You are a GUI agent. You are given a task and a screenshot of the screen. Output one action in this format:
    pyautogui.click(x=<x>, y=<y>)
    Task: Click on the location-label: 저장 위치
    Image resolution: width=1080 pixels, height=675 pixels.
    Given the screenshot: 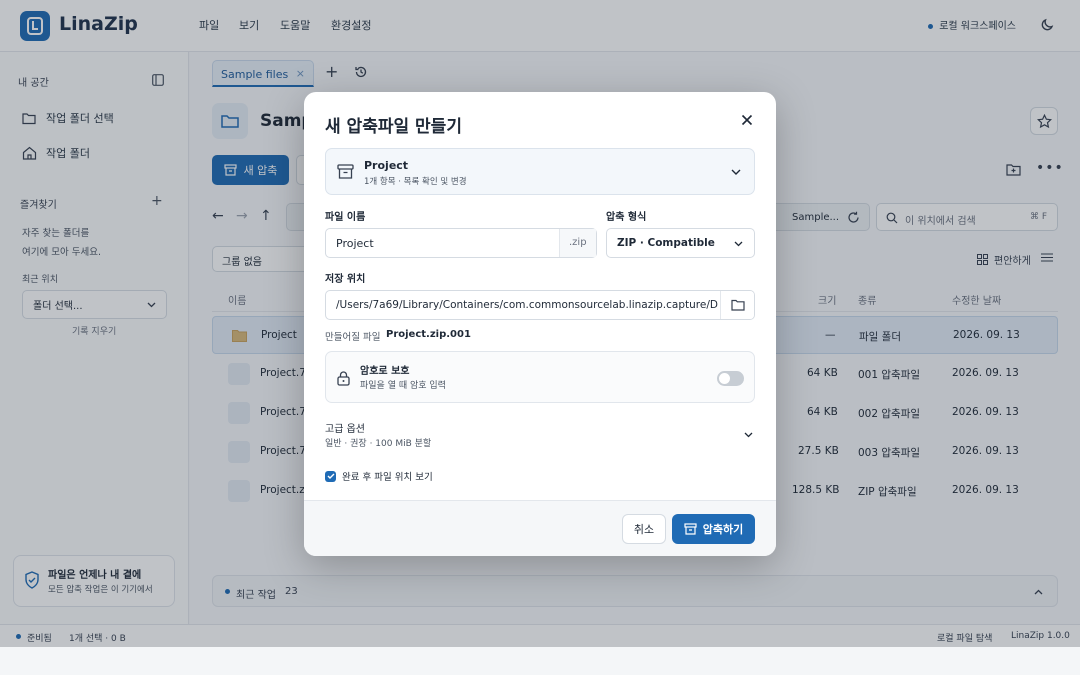 What is the action you would take?
    pyautogui.click(x=345, y=279)
    